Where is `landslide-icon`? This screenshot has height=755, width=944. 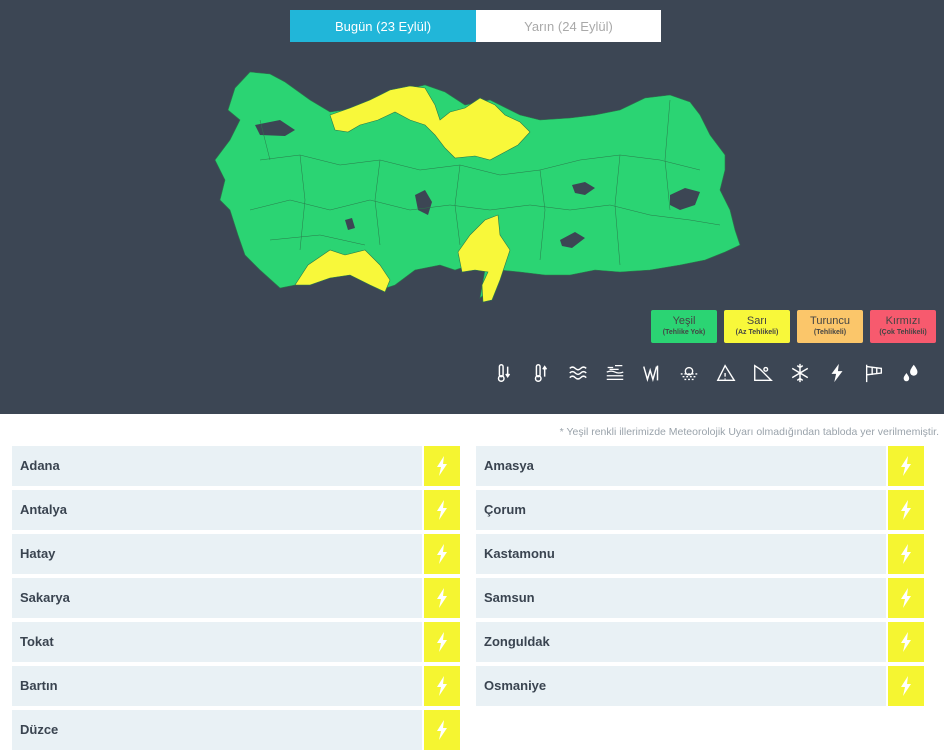 landslide-icon is located at coordinates (763, 373).